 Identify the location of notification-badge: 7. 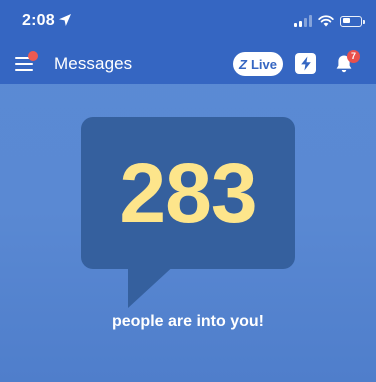
(353, 56).